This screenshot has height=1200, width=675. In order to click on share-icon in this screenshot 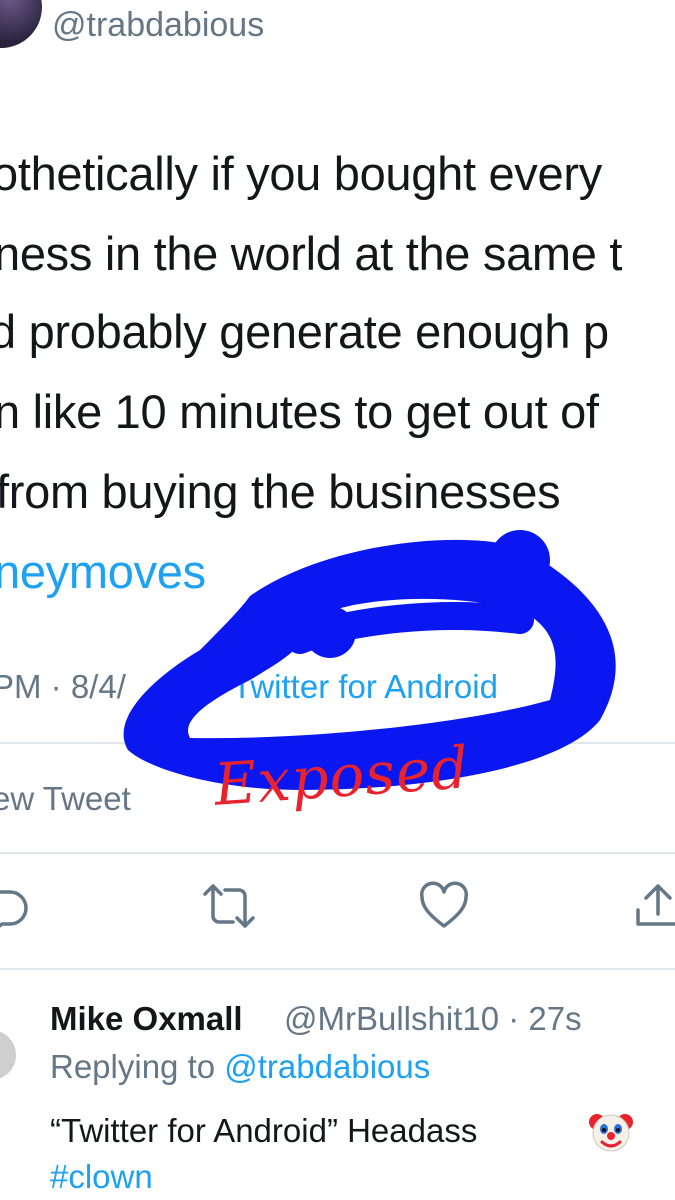, I will do `click(653, 906)`.